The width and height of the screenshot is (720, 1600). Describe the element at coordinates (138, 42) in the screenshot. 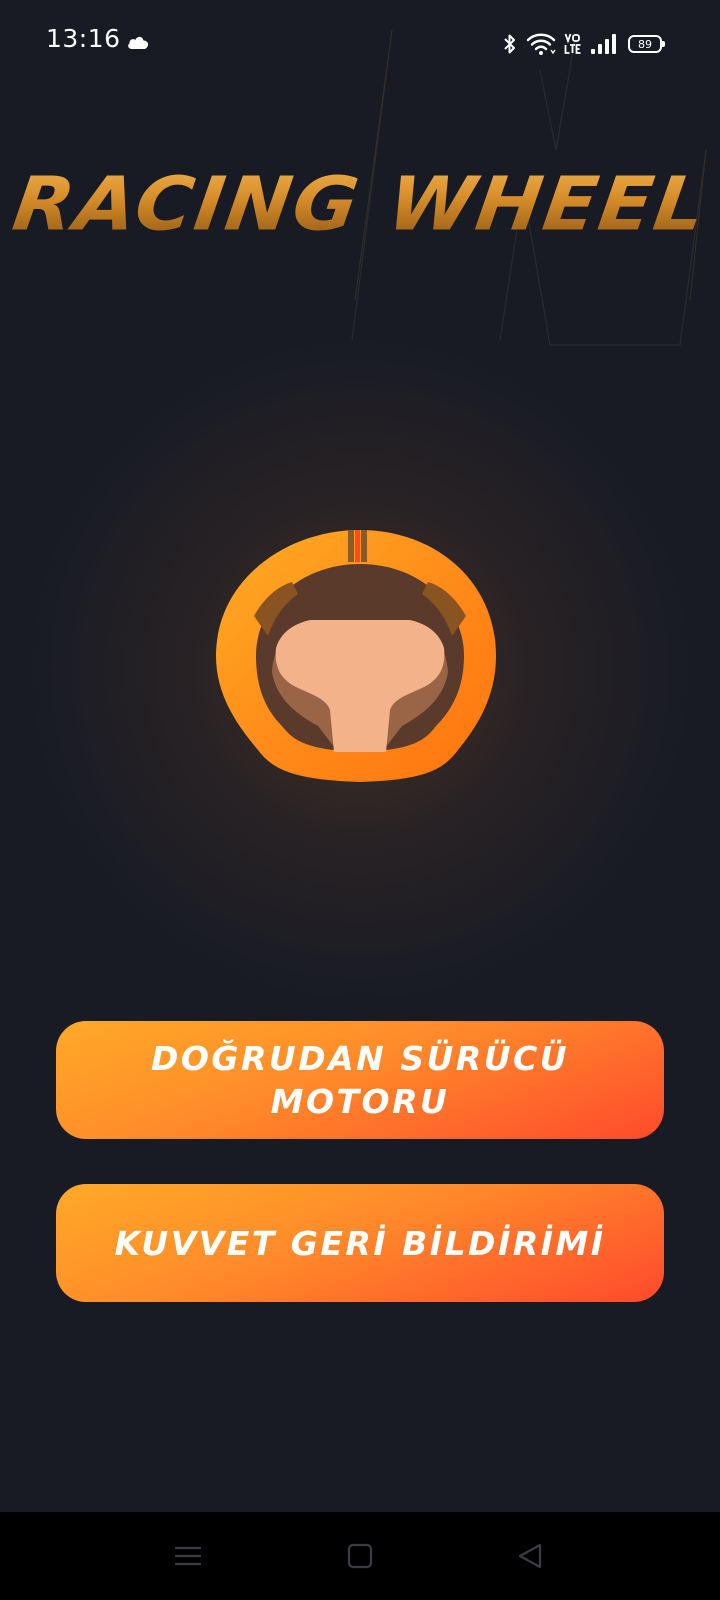

I see `cloud-icon` at that location.